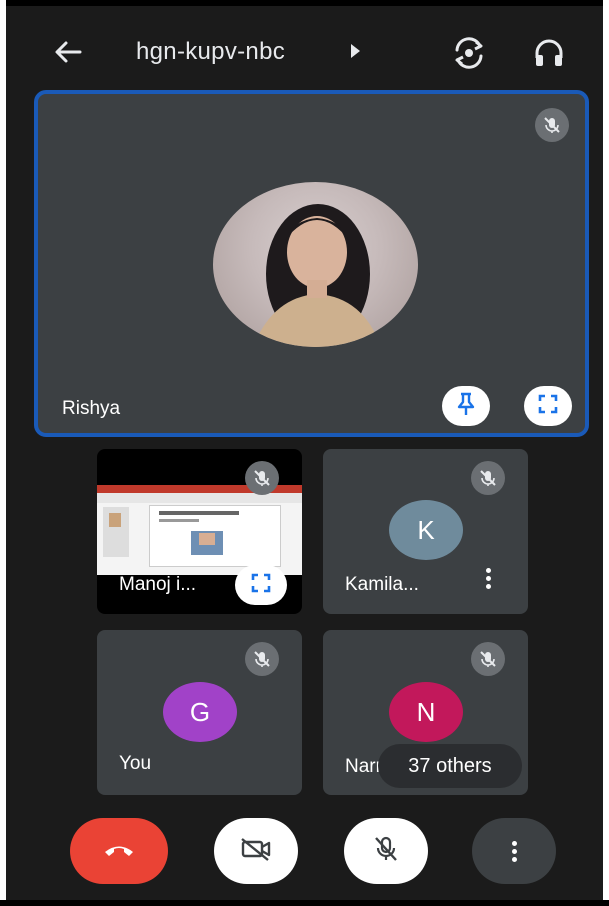  I want to click on others-count-chip: 37 others, so click(450, 766).